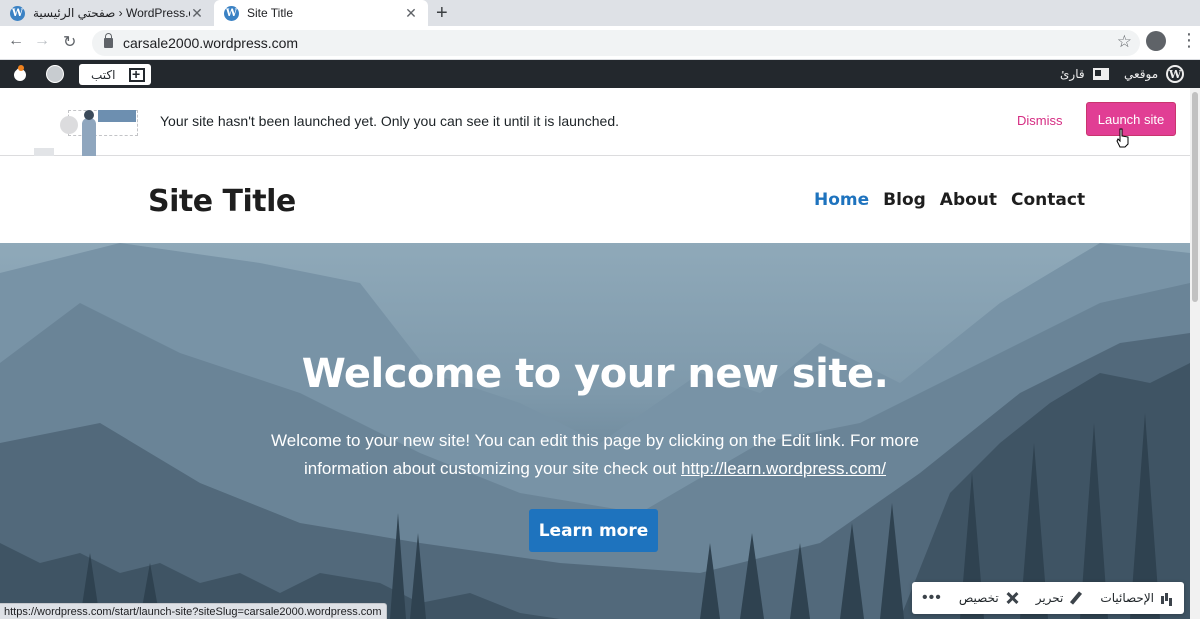  Describe the element at coordinates (1122, 138) in the screenshot. I see `pointer-cursor-icon` at that location.